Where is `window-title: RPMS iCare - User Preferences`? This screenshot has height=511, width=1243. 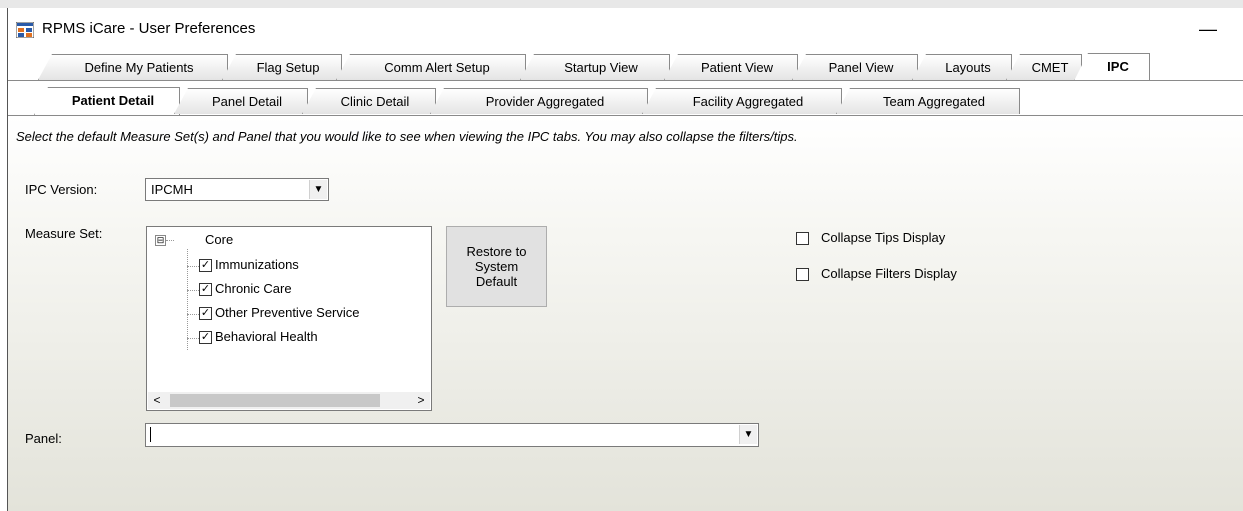 window-title: RPMS iCare - User Preferences is located at coordinates (149, 28).